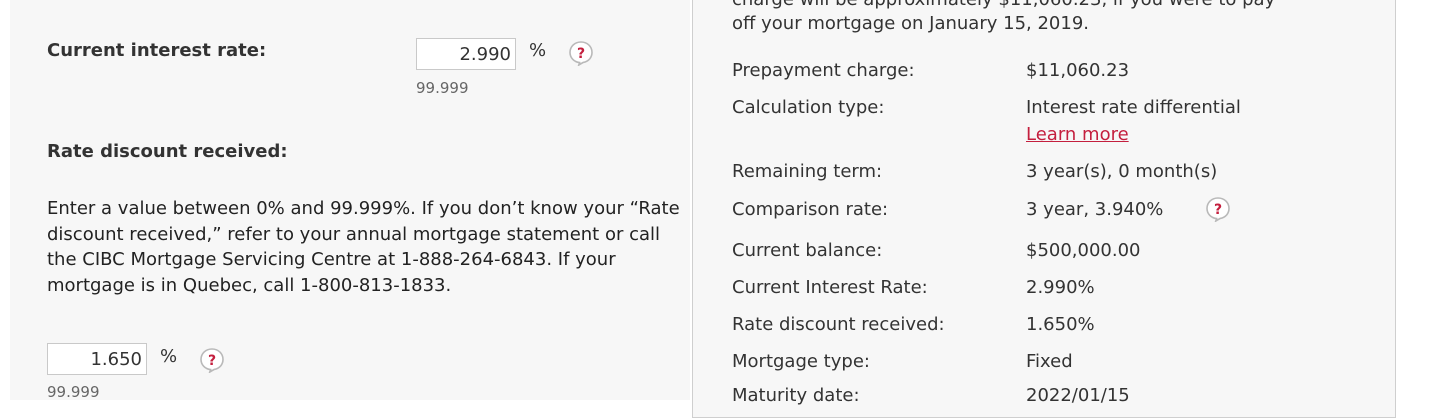 Image resolution: width=1440 pixels, height=418 pixels. What do you see at coordinates (167, 151) in the screenshot?
I see `rate-discount-label: Rate discount received:` at bounding box center [167, 151].